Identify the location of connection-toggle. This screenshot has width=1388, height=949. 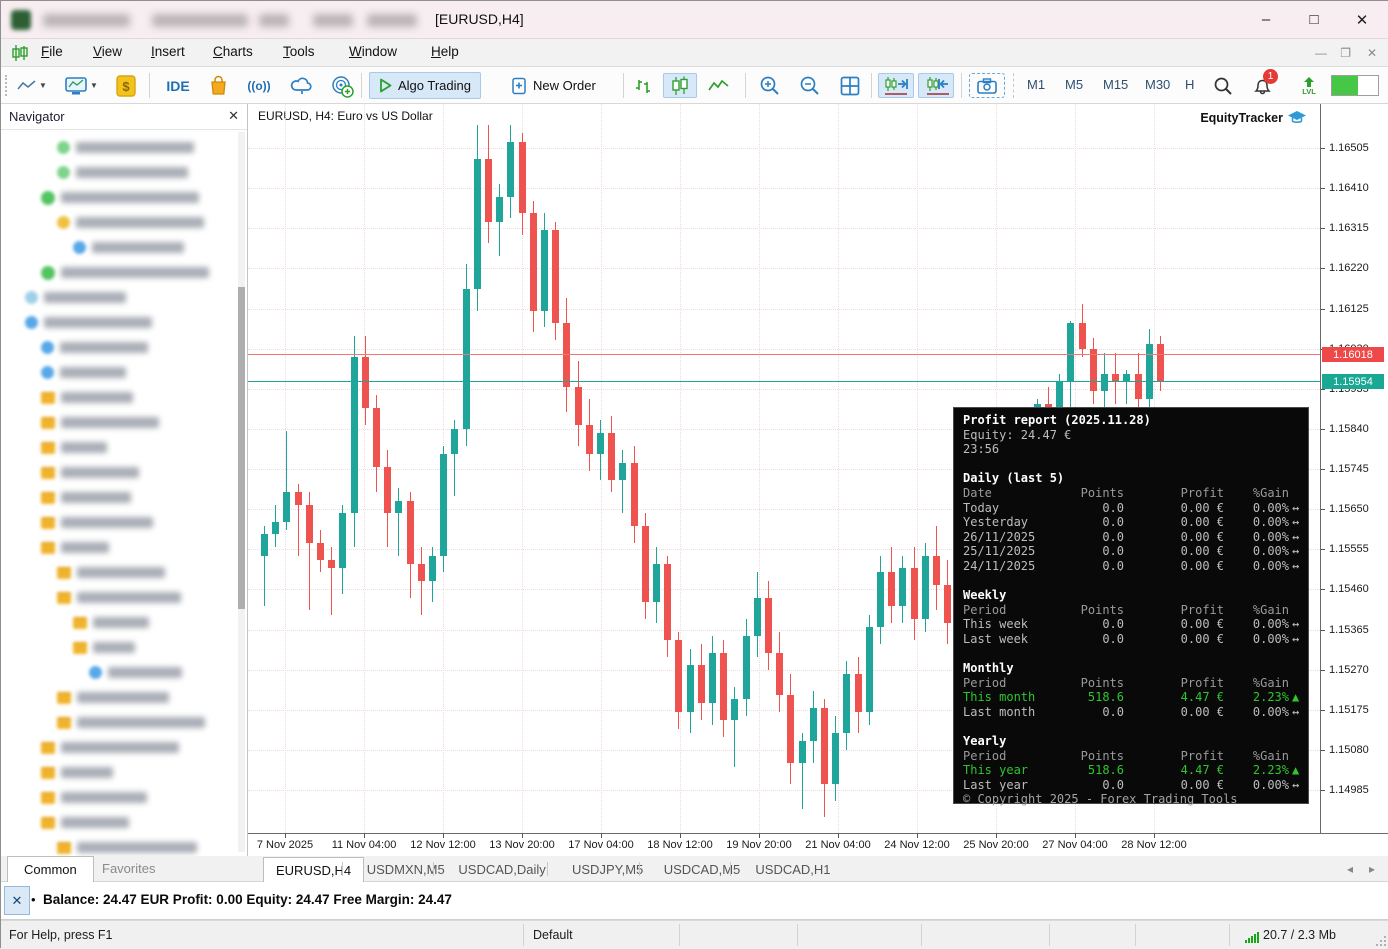
(1355, 85).